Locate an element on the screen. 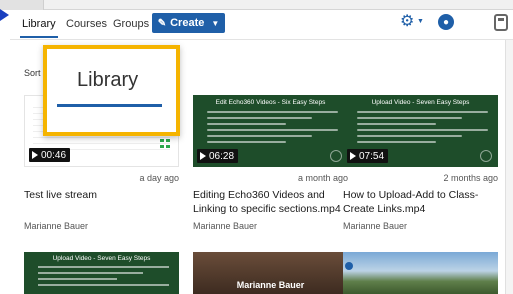 This screenshot has height=294, width=513. duration-text: 00:46 is located at coordinates (54, 155).